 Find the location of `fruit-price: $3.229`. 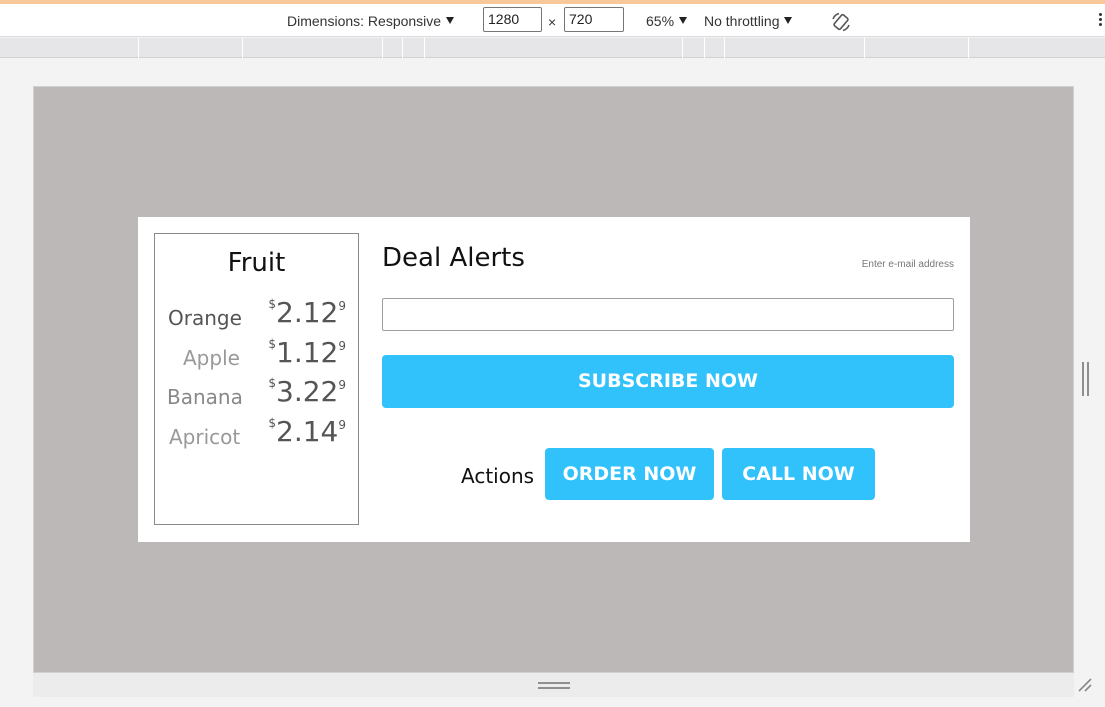

fruit-price: $3.229 is located at coordinates (307, 391).